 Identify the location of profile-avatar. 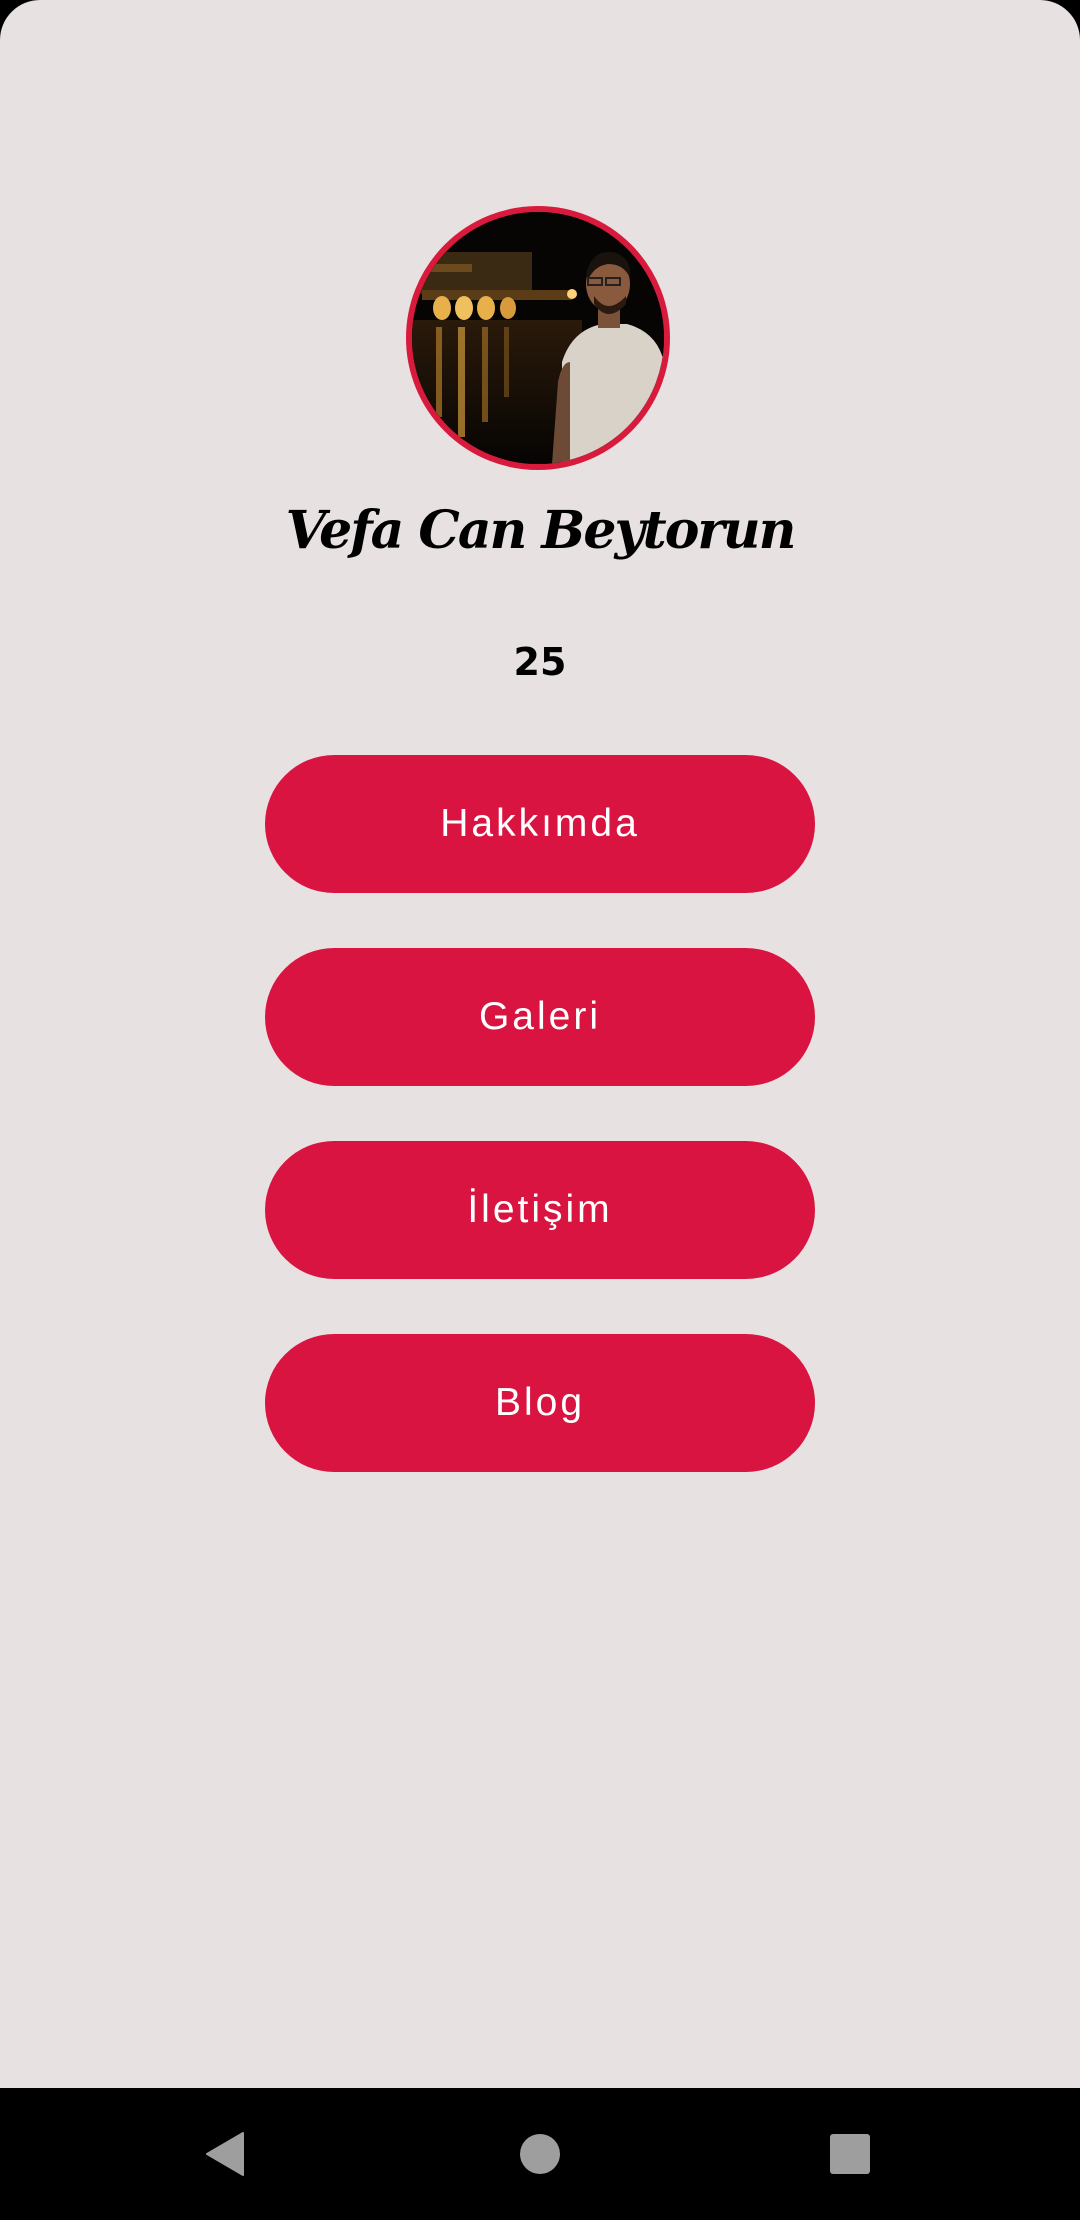
(538, 338).